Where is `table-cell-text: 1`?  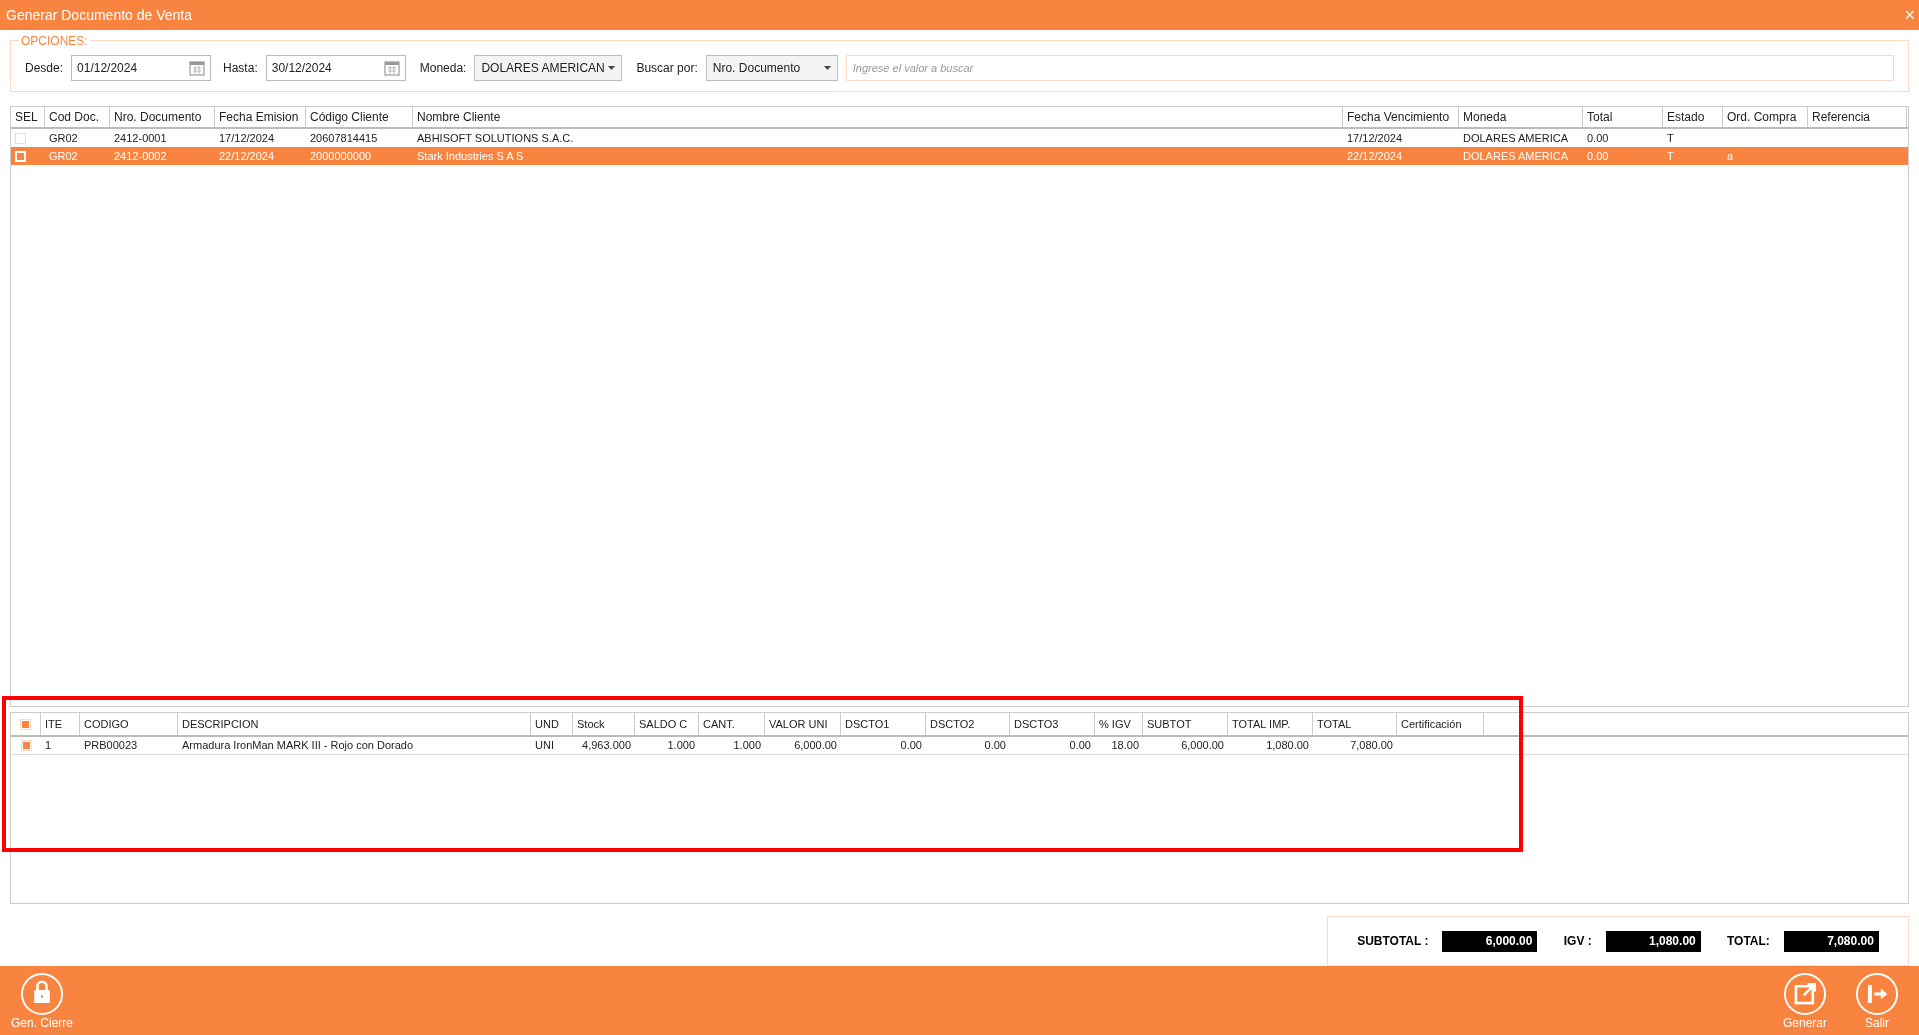
table-cell-text: 1 is located at coordinates (48, 746).